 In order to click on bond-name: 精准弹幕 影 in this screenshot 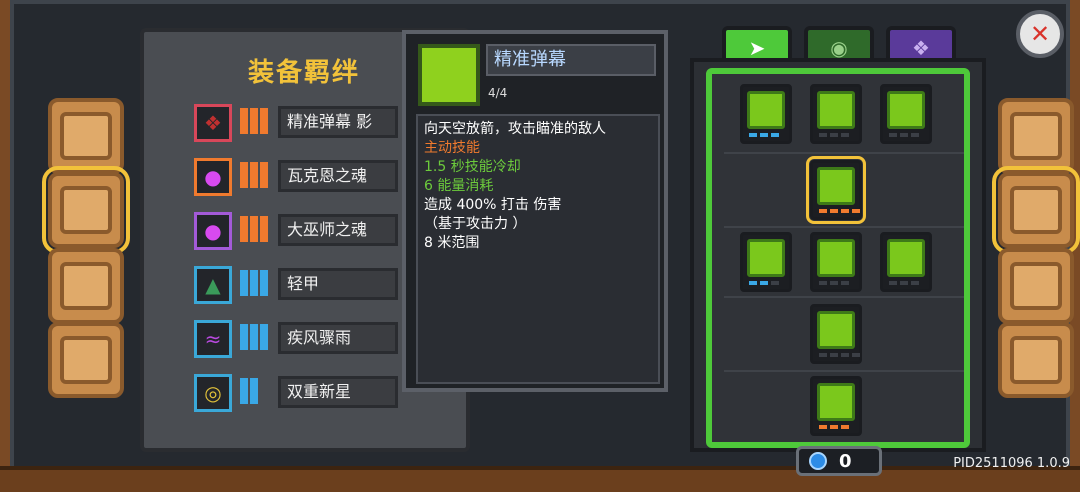, I will do `click(338, 122)`.